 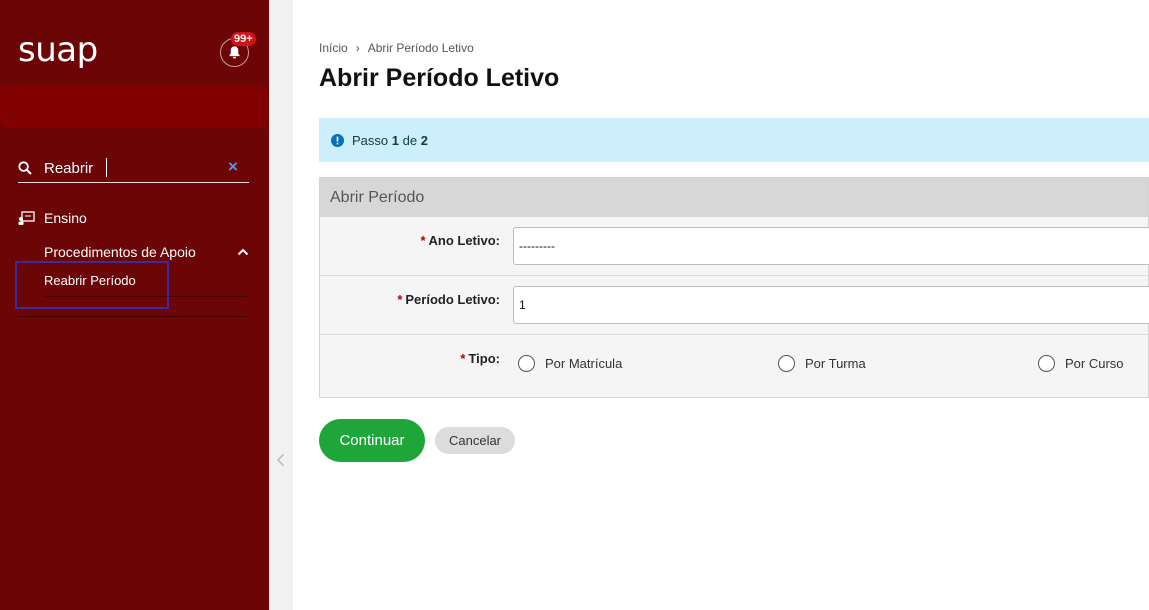 What do you see at coordinates (134, 106) in the screenshot?
I see `user-menu-bar` at bounding box center [134, 106].